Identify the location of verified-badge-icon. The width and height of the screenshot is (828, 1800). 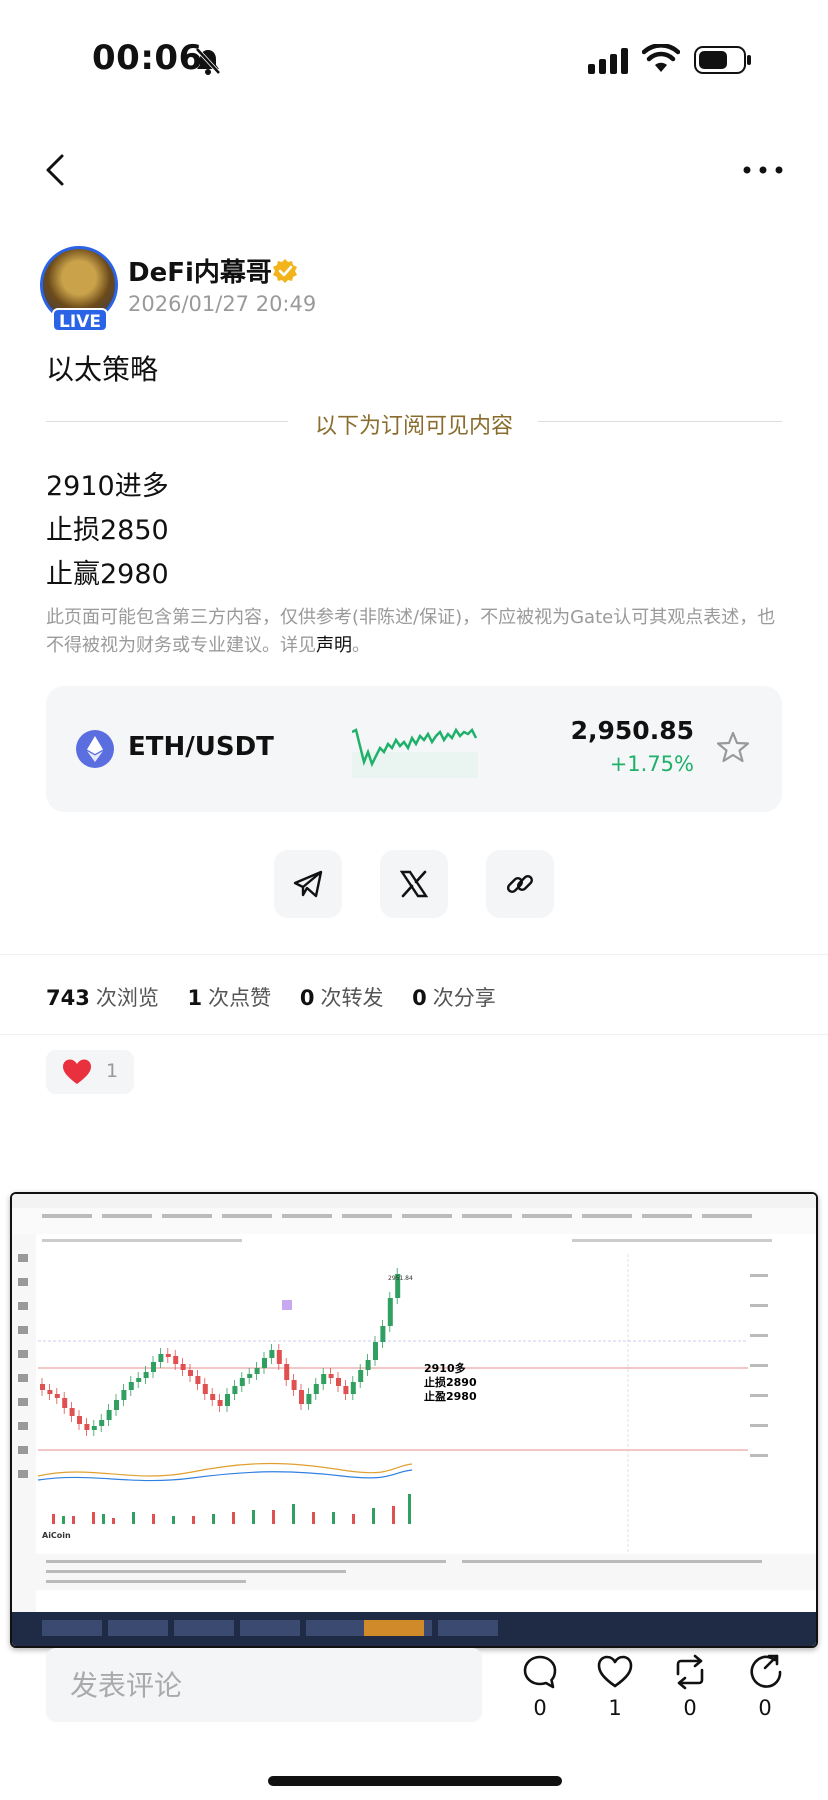
(285, 271).